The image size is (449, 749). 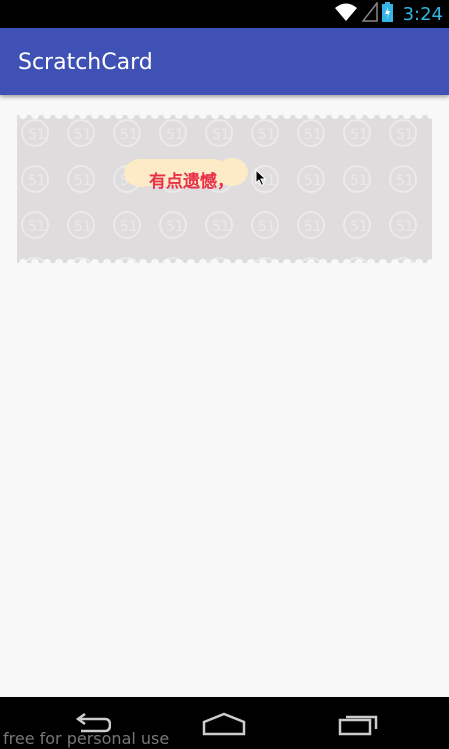 I want to click on status-bar: 3:24, so click(x=224, y=14).